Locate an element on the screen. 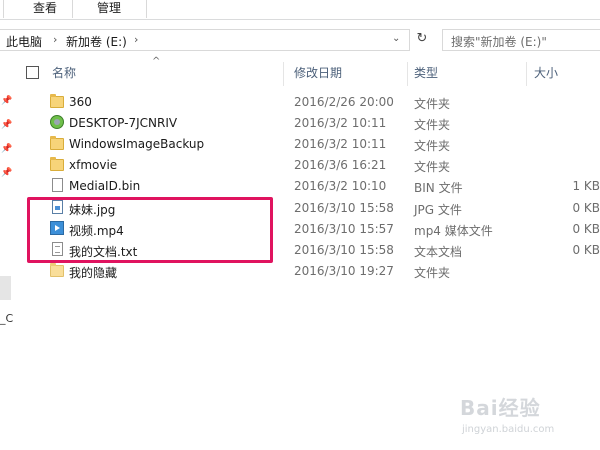 This screenshot has height=450, width=600. file-name: 360 is located at coordinates (80, 102).